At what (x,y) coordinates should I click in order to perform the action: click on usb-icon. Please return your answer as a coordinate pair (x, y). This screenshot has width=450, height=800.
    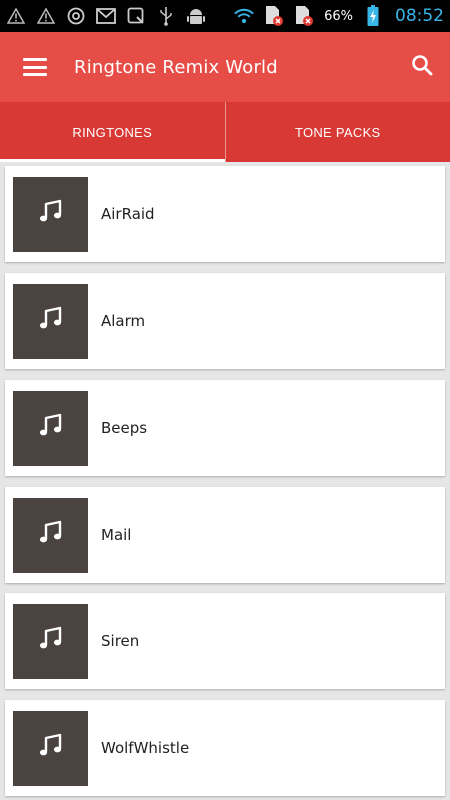
    Looking at the image, I should click on (166, 16).